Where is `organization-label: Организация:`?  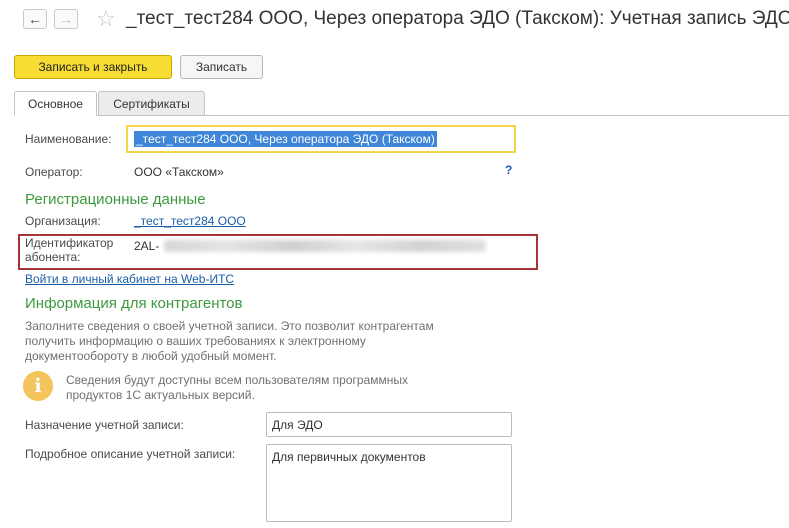
organization-label: Организация: is located at coordinates (63, 221).